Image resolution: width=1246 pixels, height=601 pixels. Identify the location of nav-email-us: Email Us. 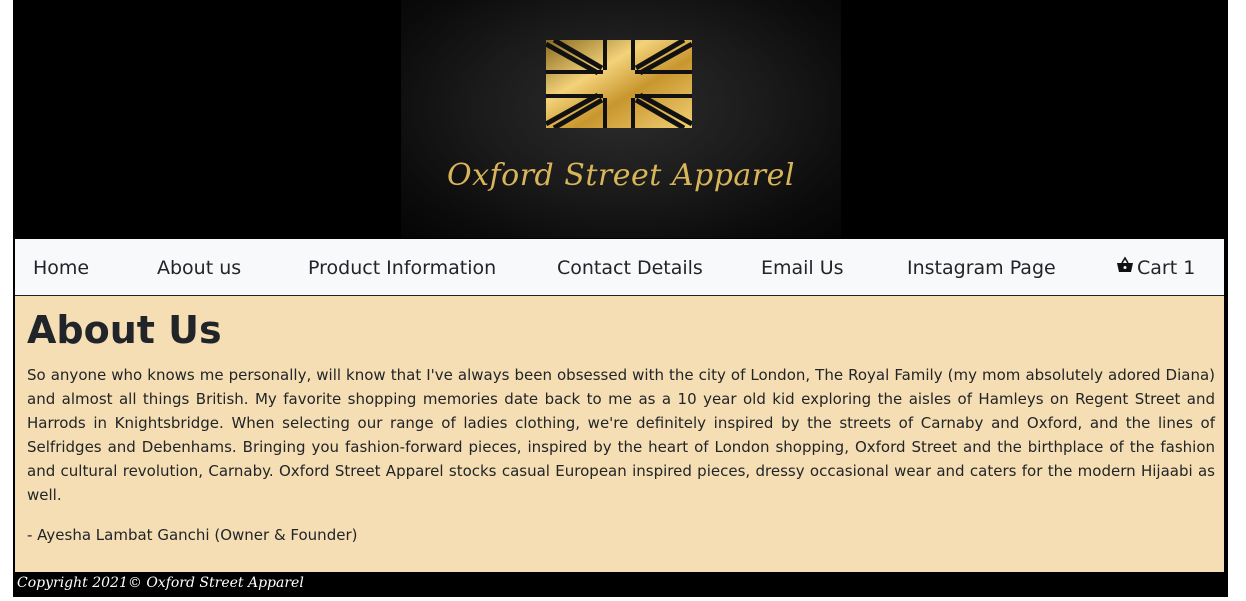
(802, 268).